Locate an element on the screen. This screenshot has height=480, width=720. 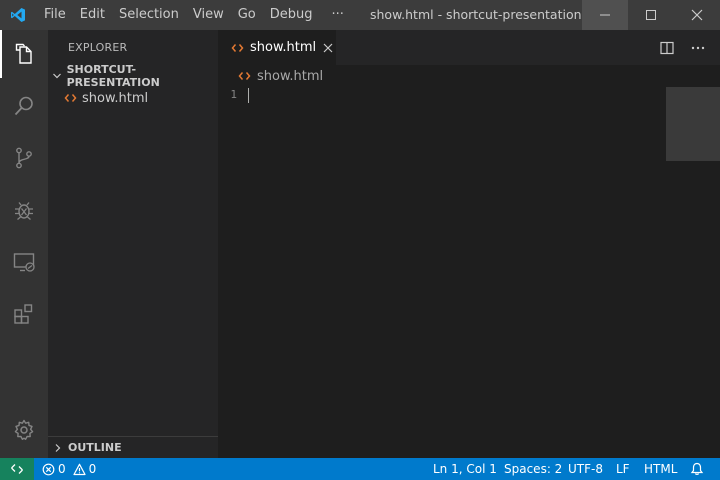
activity-debug is located at coordinates (24, 210).